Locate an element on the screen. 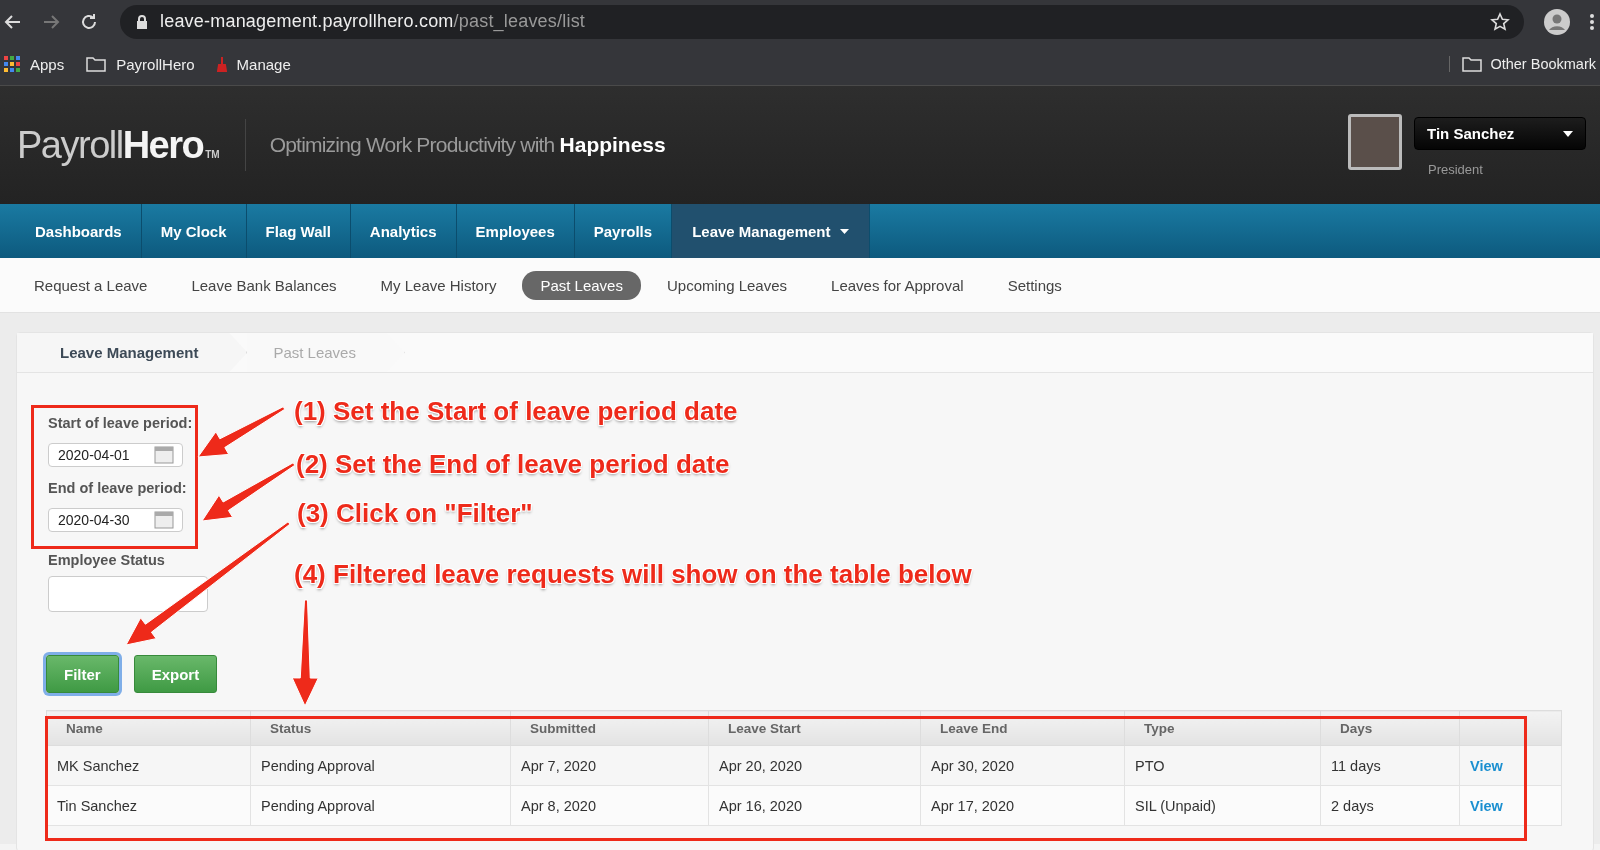  caret-icon is located at coordinates (1568, 133).